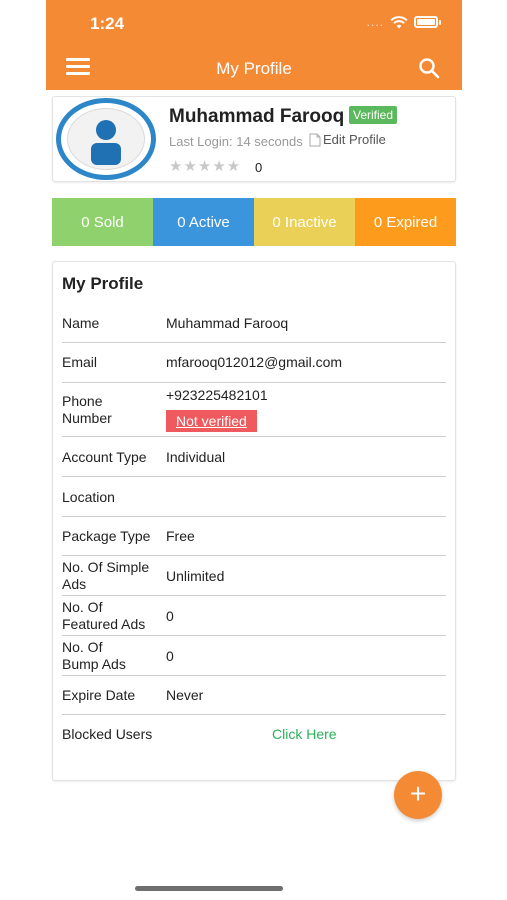  Describe the element at coordinates (315, 139) in the screenshot. I see `edit-document-icon` at that location.